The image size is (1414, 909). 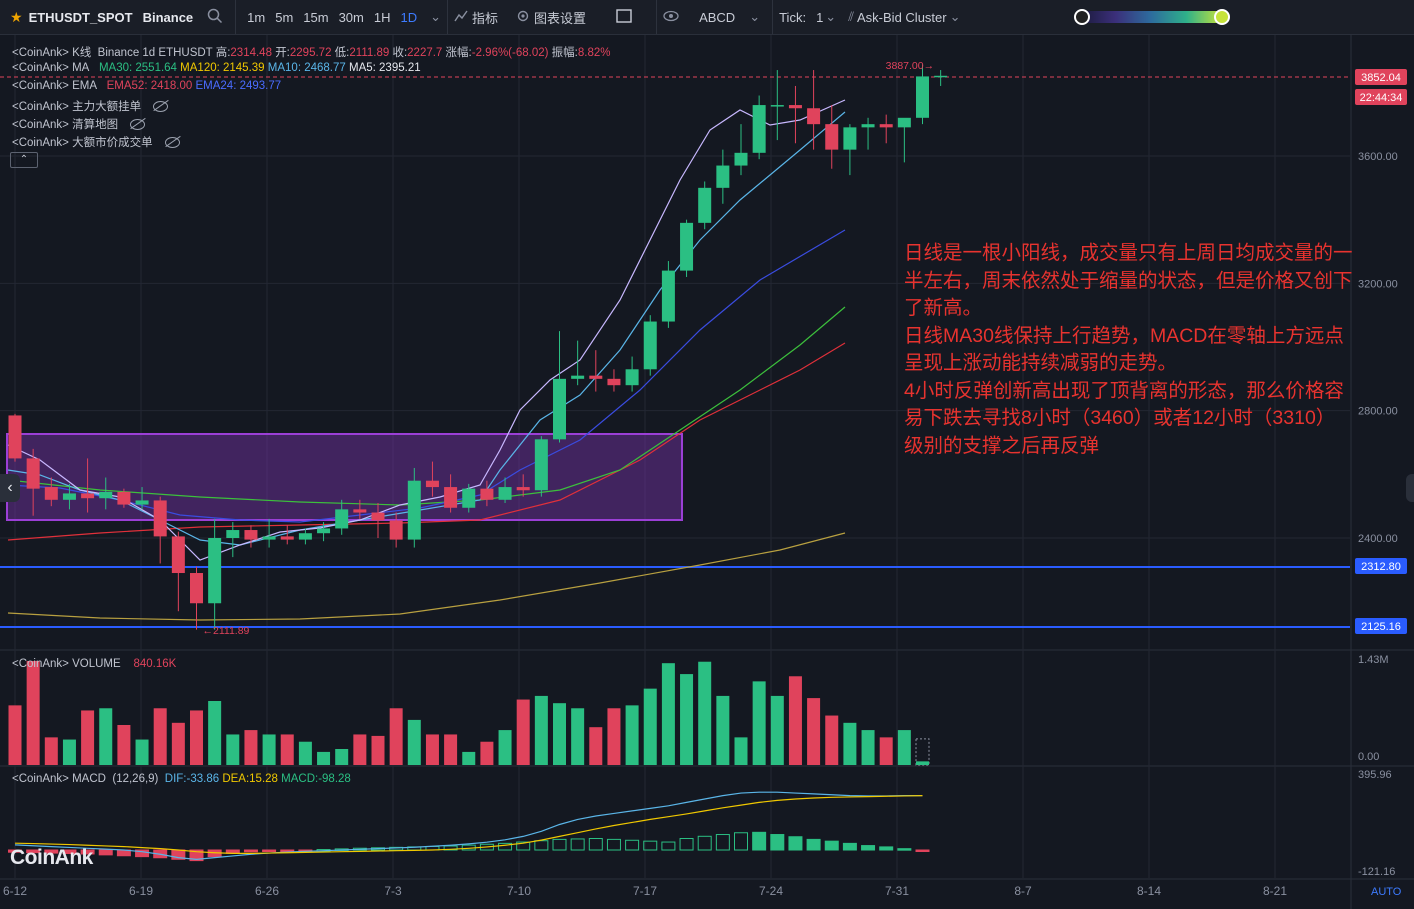 I want to click on timeframe-5m: 5m, so click(x=284, y=17).